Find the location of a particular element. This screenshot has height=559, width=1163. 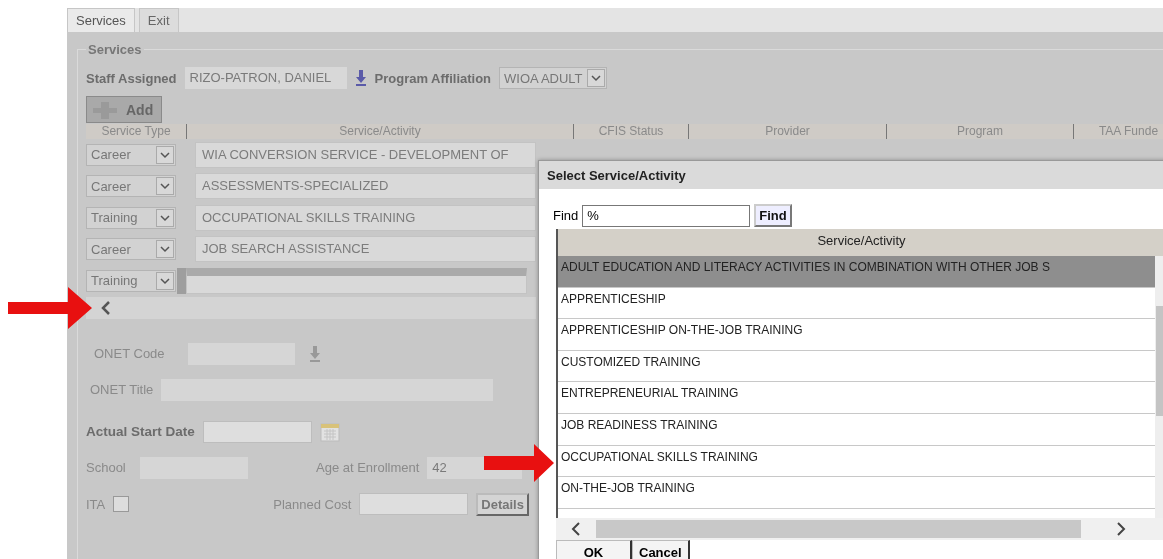

section-title: Services is located at coordinates (115, 49).